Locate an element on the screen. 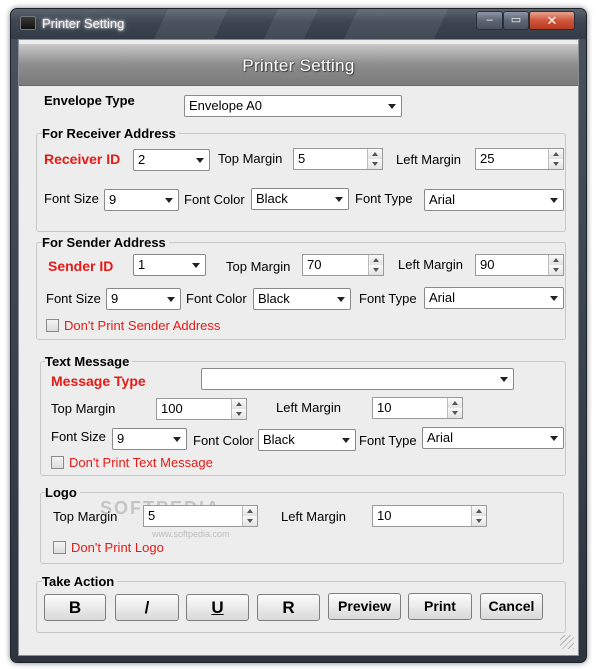 This screenshot has width=605, height=669. message-type-label: Message Type is located at coordinates (98, 381).